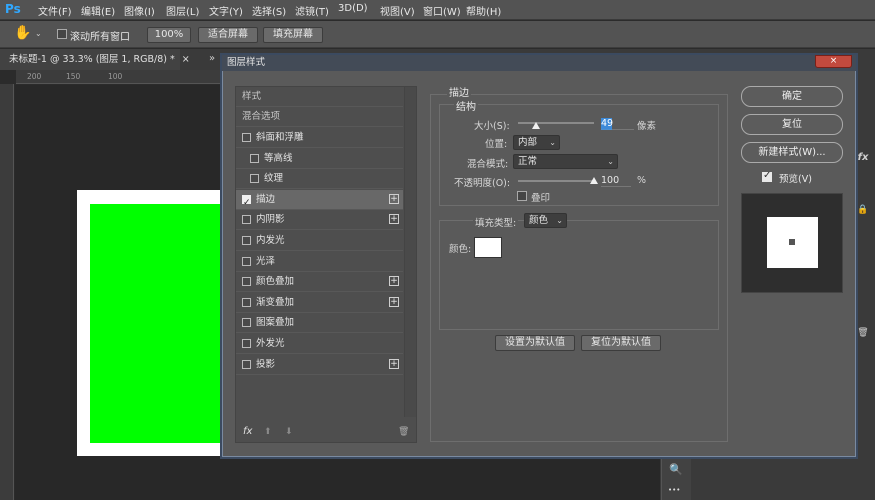 This screenshot has height=500, width=875. What do you see at coordinates (312, 10) in the screenshot?
I see `menu-item: 滤镜(T)` at bounding box center [312, 10].